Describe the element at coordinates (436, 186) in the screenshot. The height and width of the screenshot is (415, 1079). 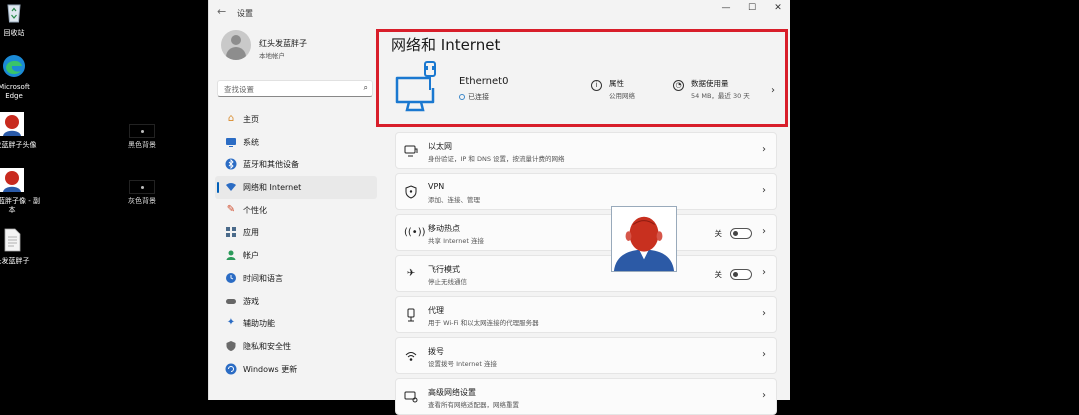
I see `card-title: VPN` at that location.